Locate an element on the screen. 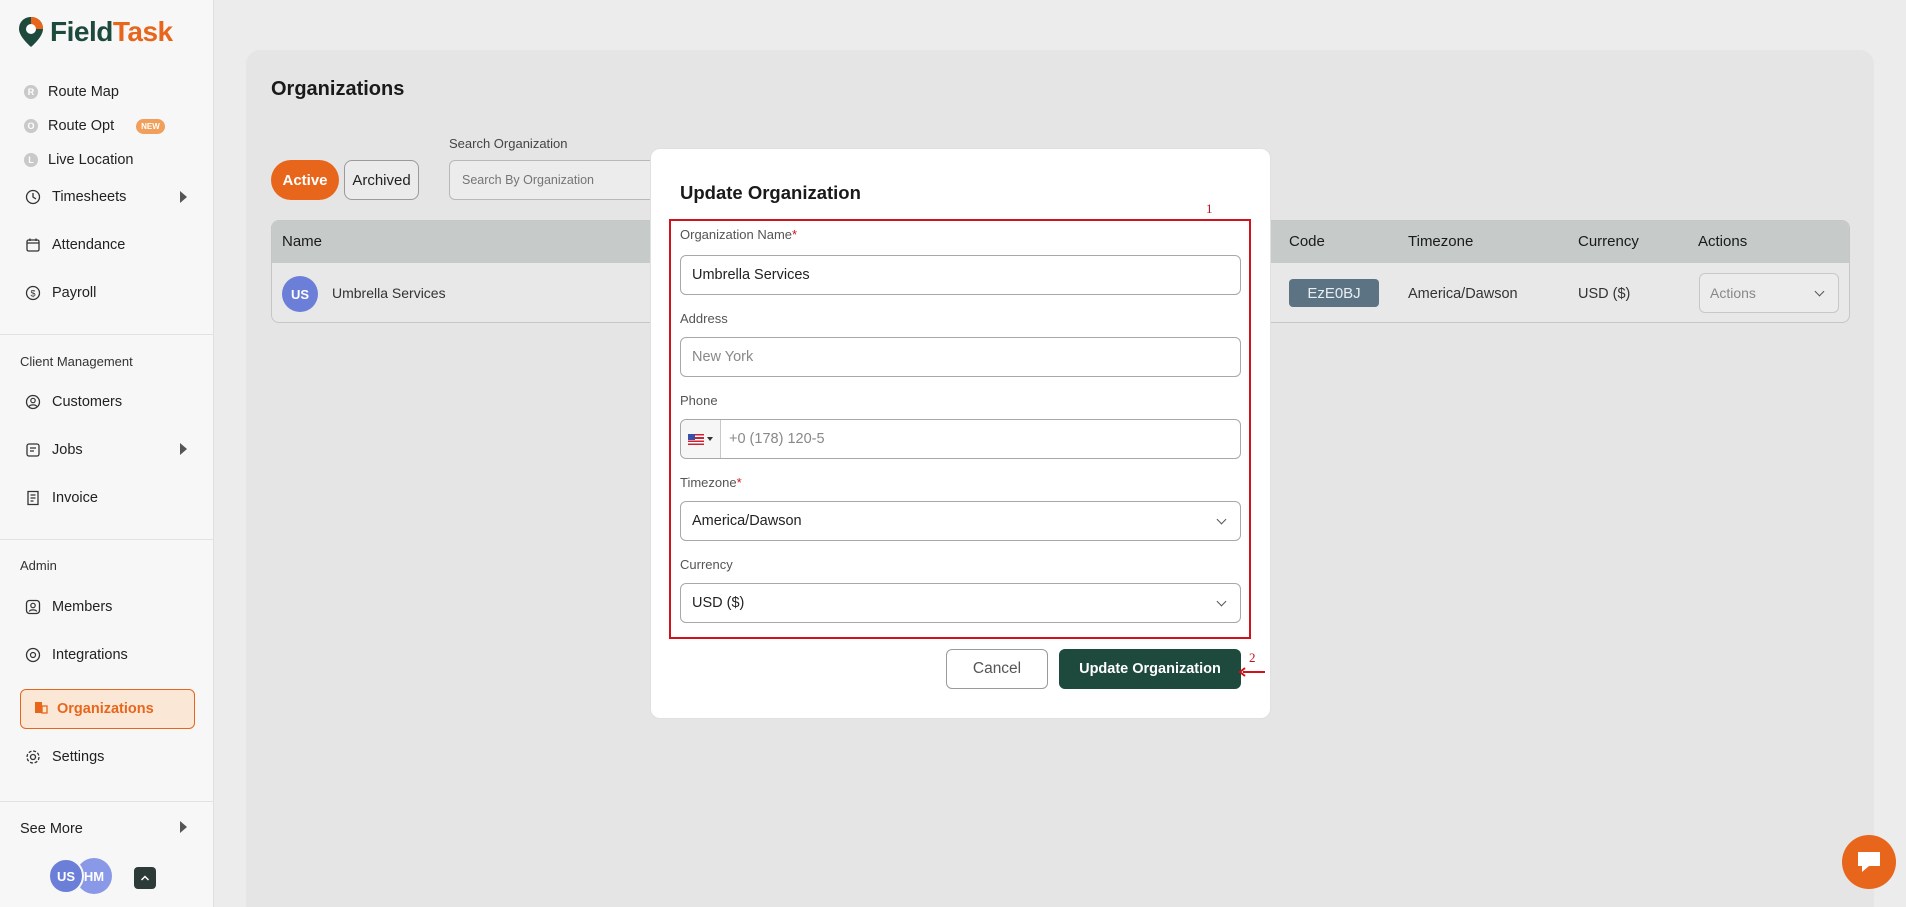 The height and width of the screenshot is (907, 1906). sidebar-item-label: Jobs is located at coordinates (67, 450).